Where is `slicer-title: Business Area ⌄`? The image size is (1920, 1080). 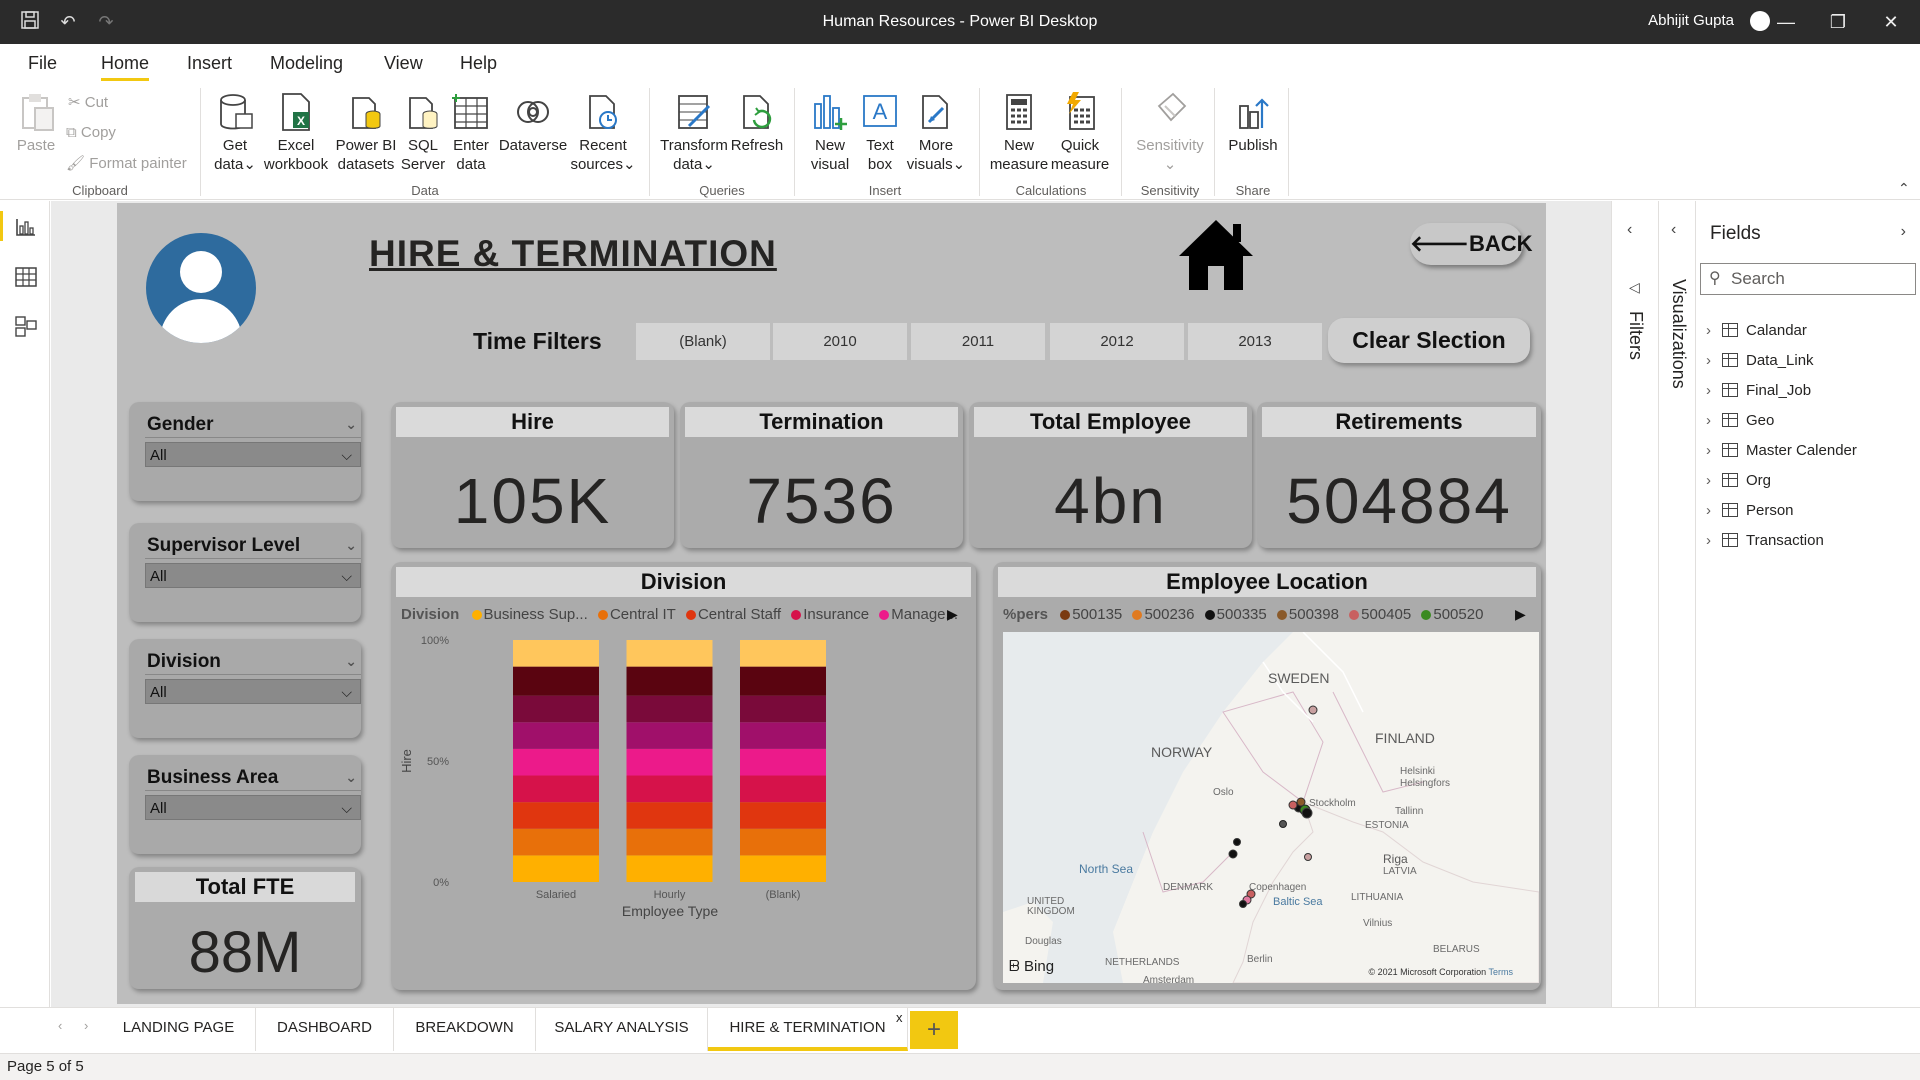 slicer-title: Business Area ⌄ is located at coordinates (253, 777).